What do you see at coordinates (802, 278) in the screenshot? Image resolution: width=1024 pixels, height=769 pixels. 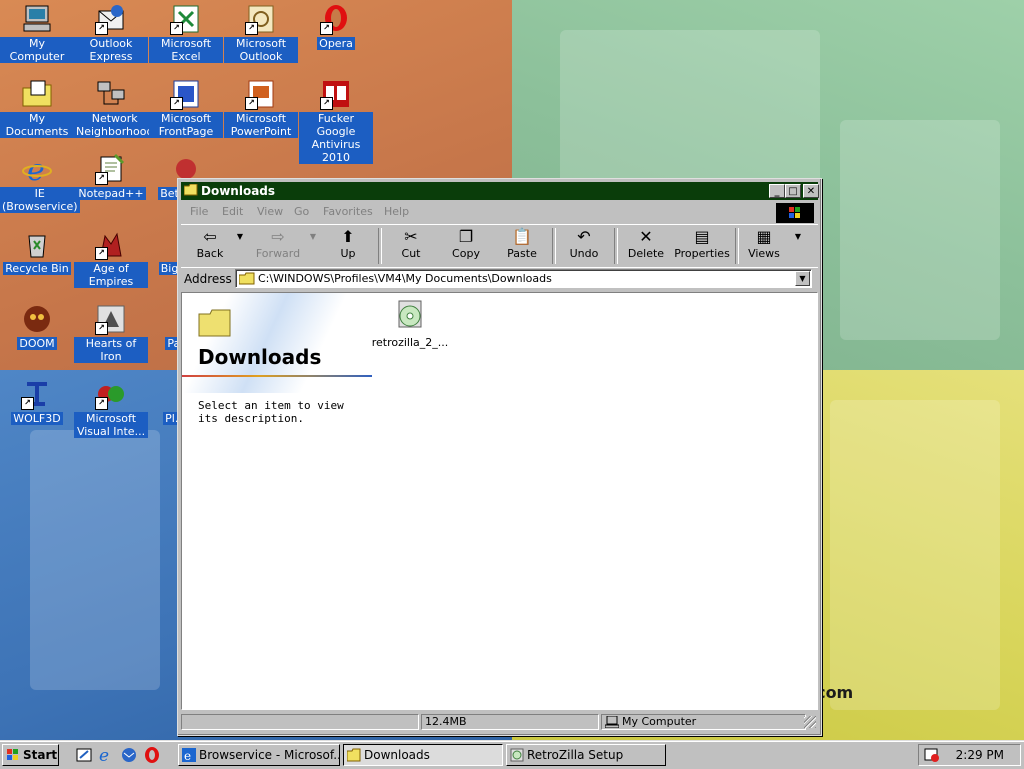 I see `address-dropdown-button: ▼` at bounding box center [802, 278].